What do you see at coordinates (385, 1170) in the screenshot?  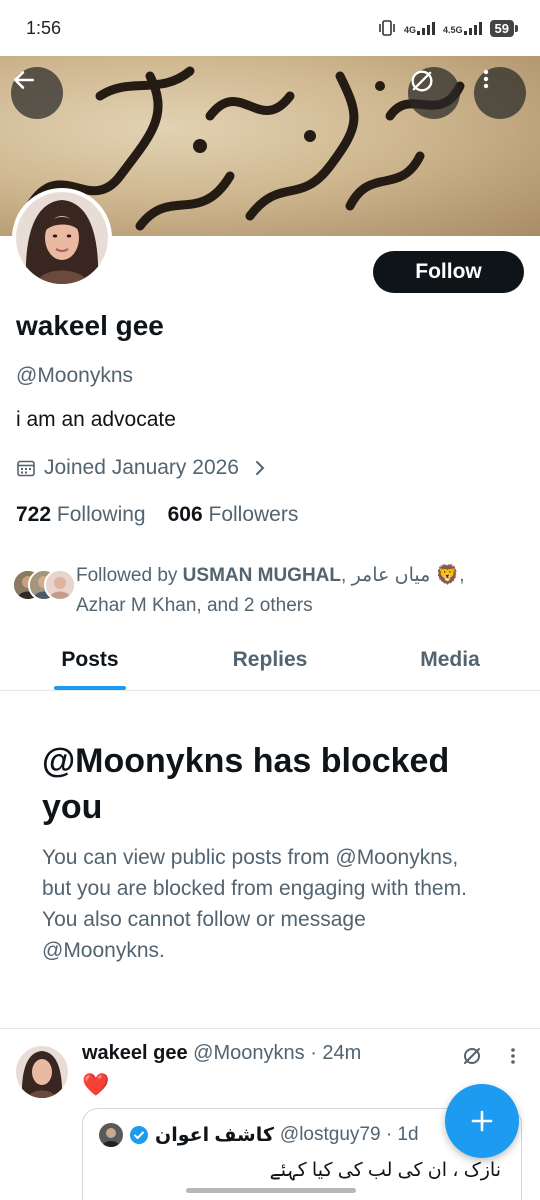 I see `quoted-tweet-text: نازک ، ان کی لب کی کیا کہئے` at bounding box center [385, 1170].